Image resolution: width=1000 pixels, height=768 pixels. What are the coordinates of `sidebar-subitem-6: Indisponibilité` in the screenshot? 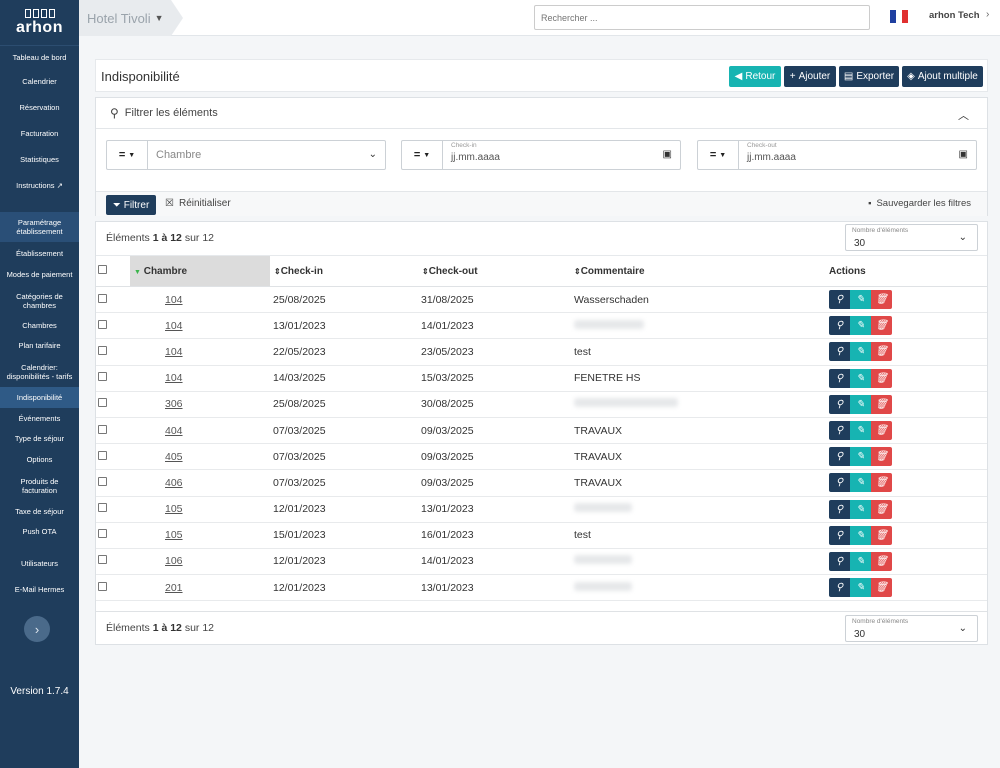 It's located at (39, 397).